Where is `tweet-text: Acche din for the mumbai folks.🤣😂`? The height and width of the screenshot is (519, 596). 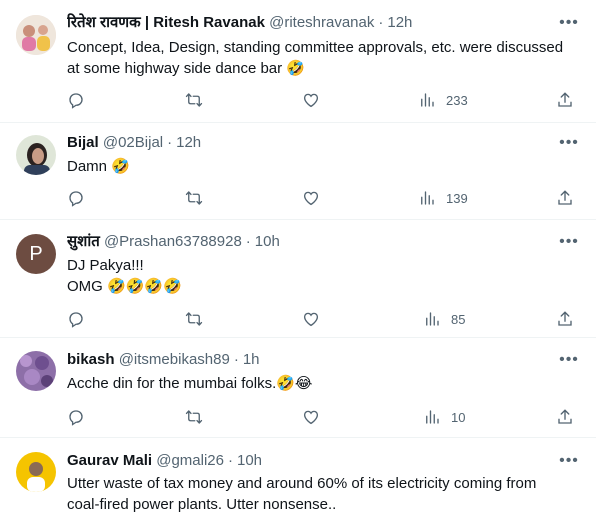 tweet-text: Acche din for the mumbai folks.🤣😂 is located at coordinates (316, 383).